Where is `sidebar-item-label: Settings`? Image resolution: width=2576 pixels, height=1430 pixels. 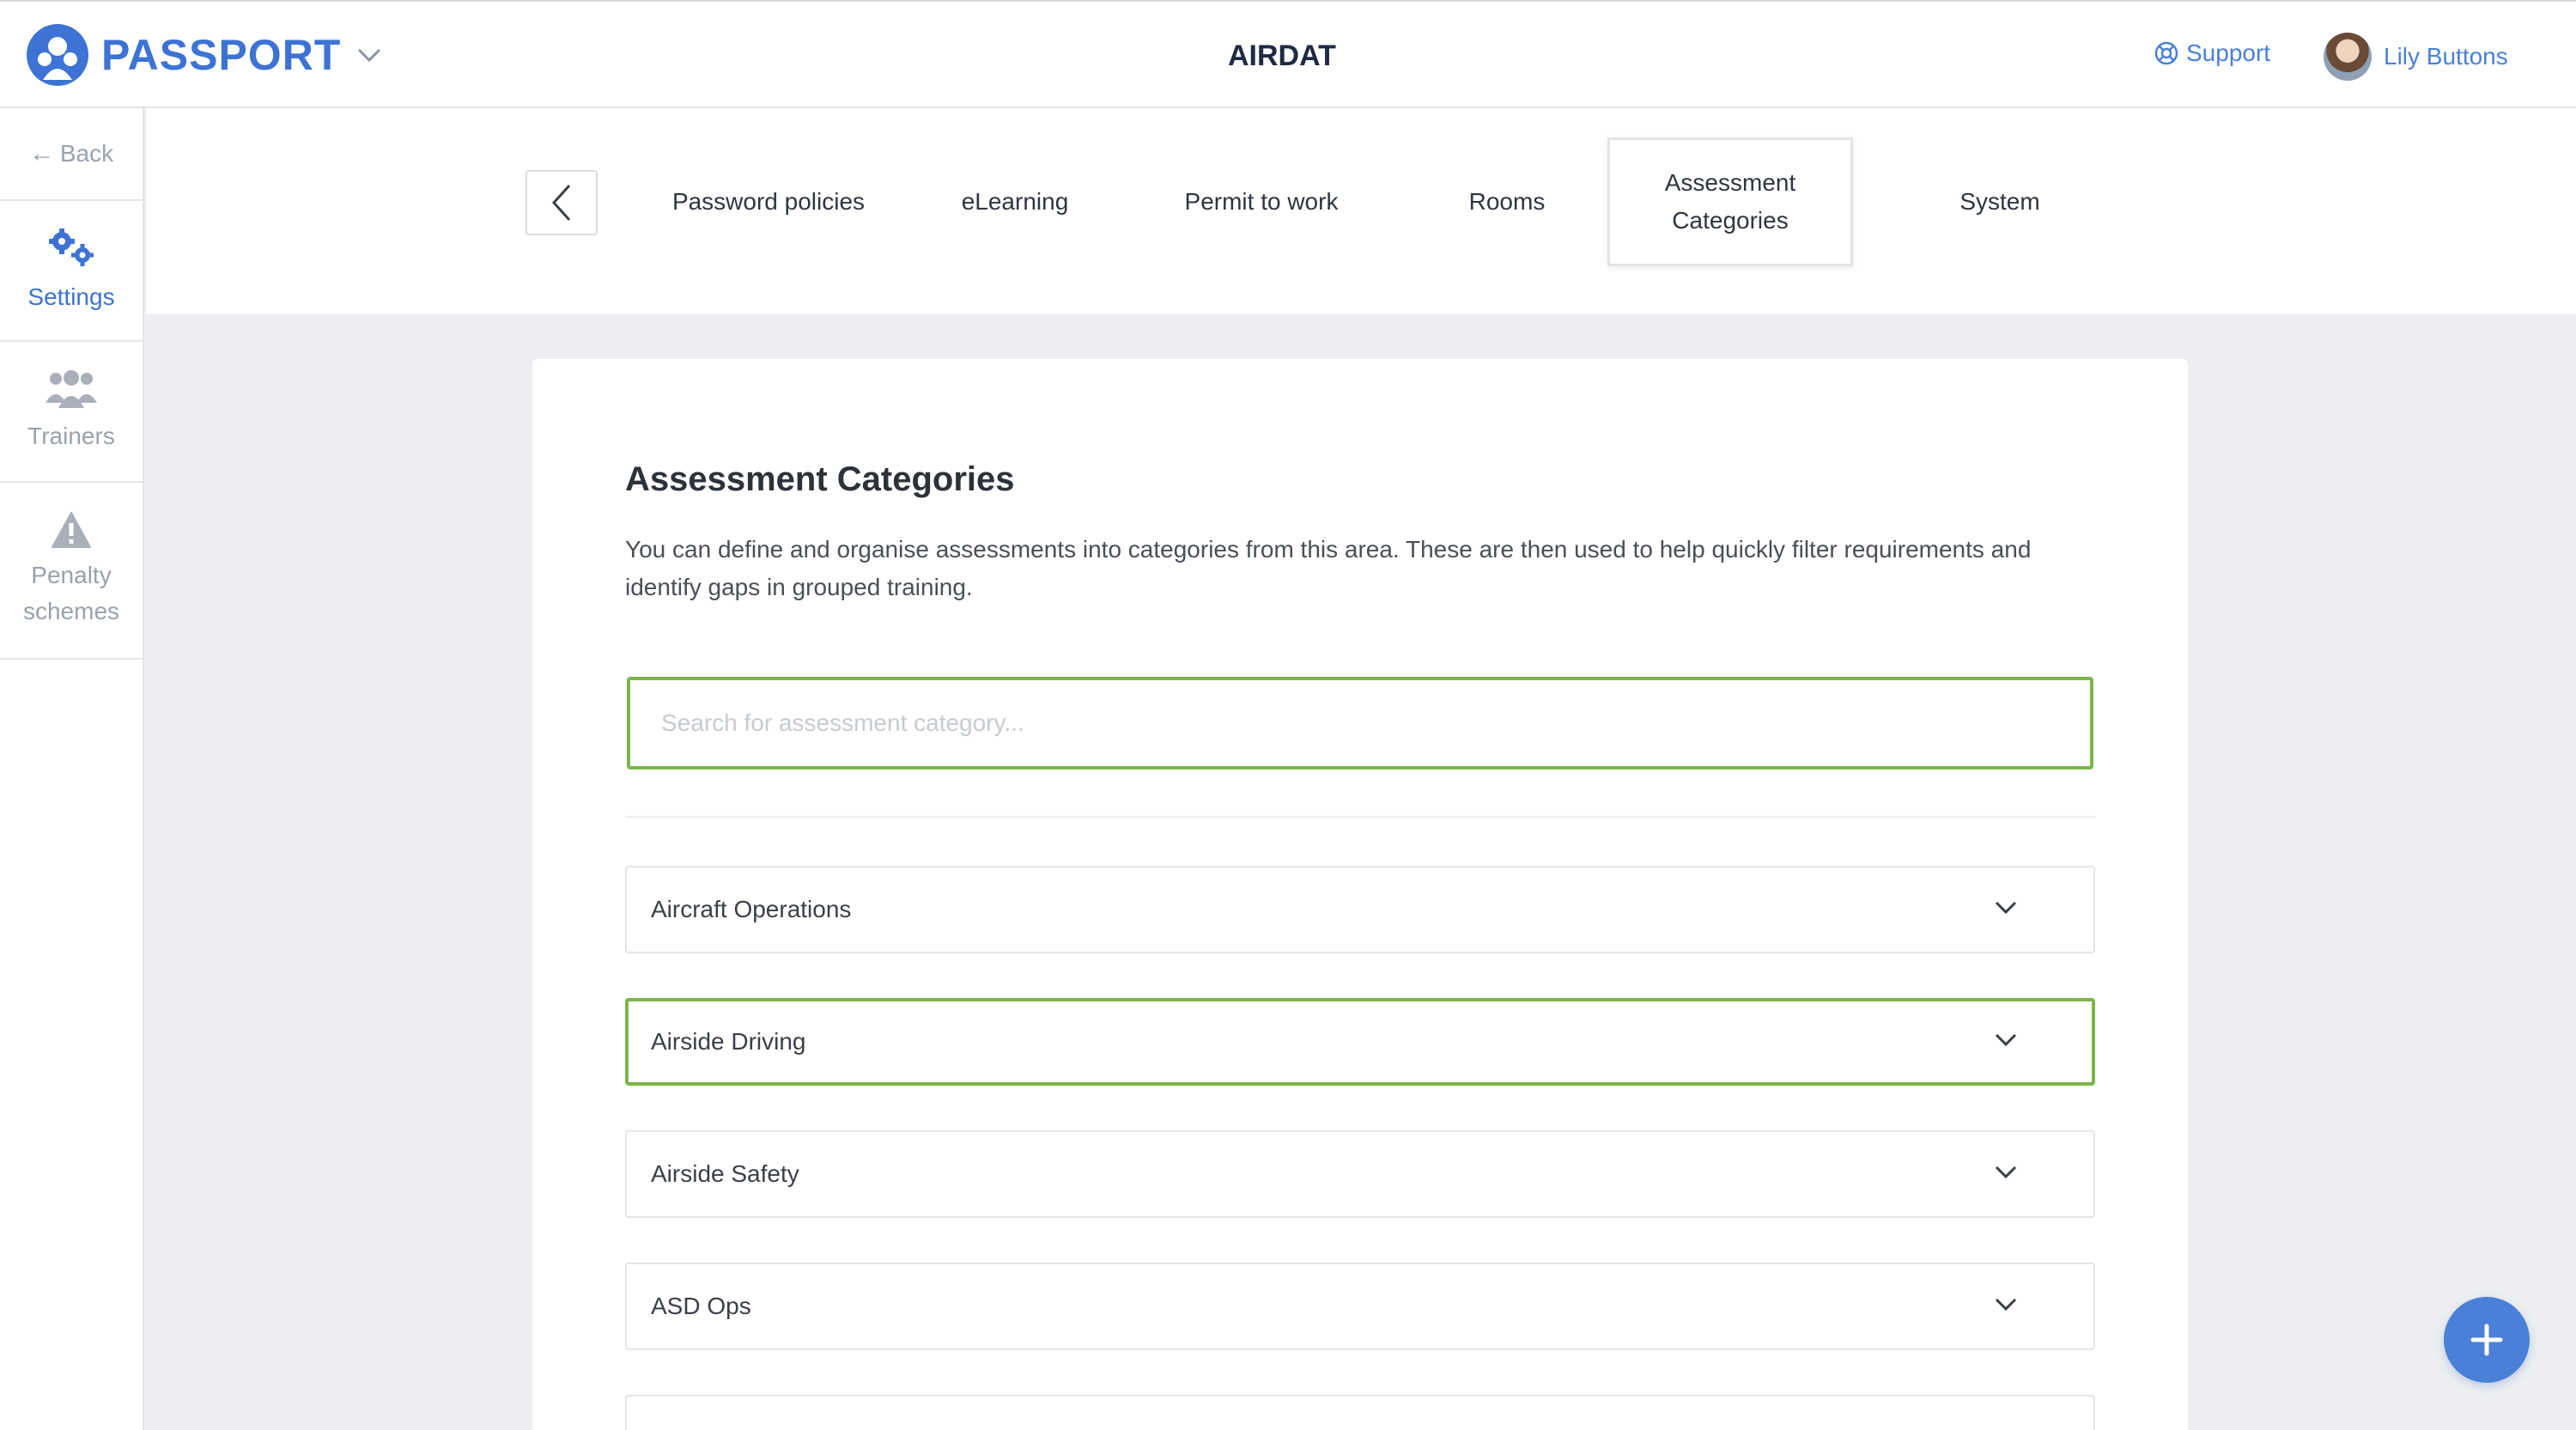 sidebar-item-label: Settings is located at coordinates (71, 296).